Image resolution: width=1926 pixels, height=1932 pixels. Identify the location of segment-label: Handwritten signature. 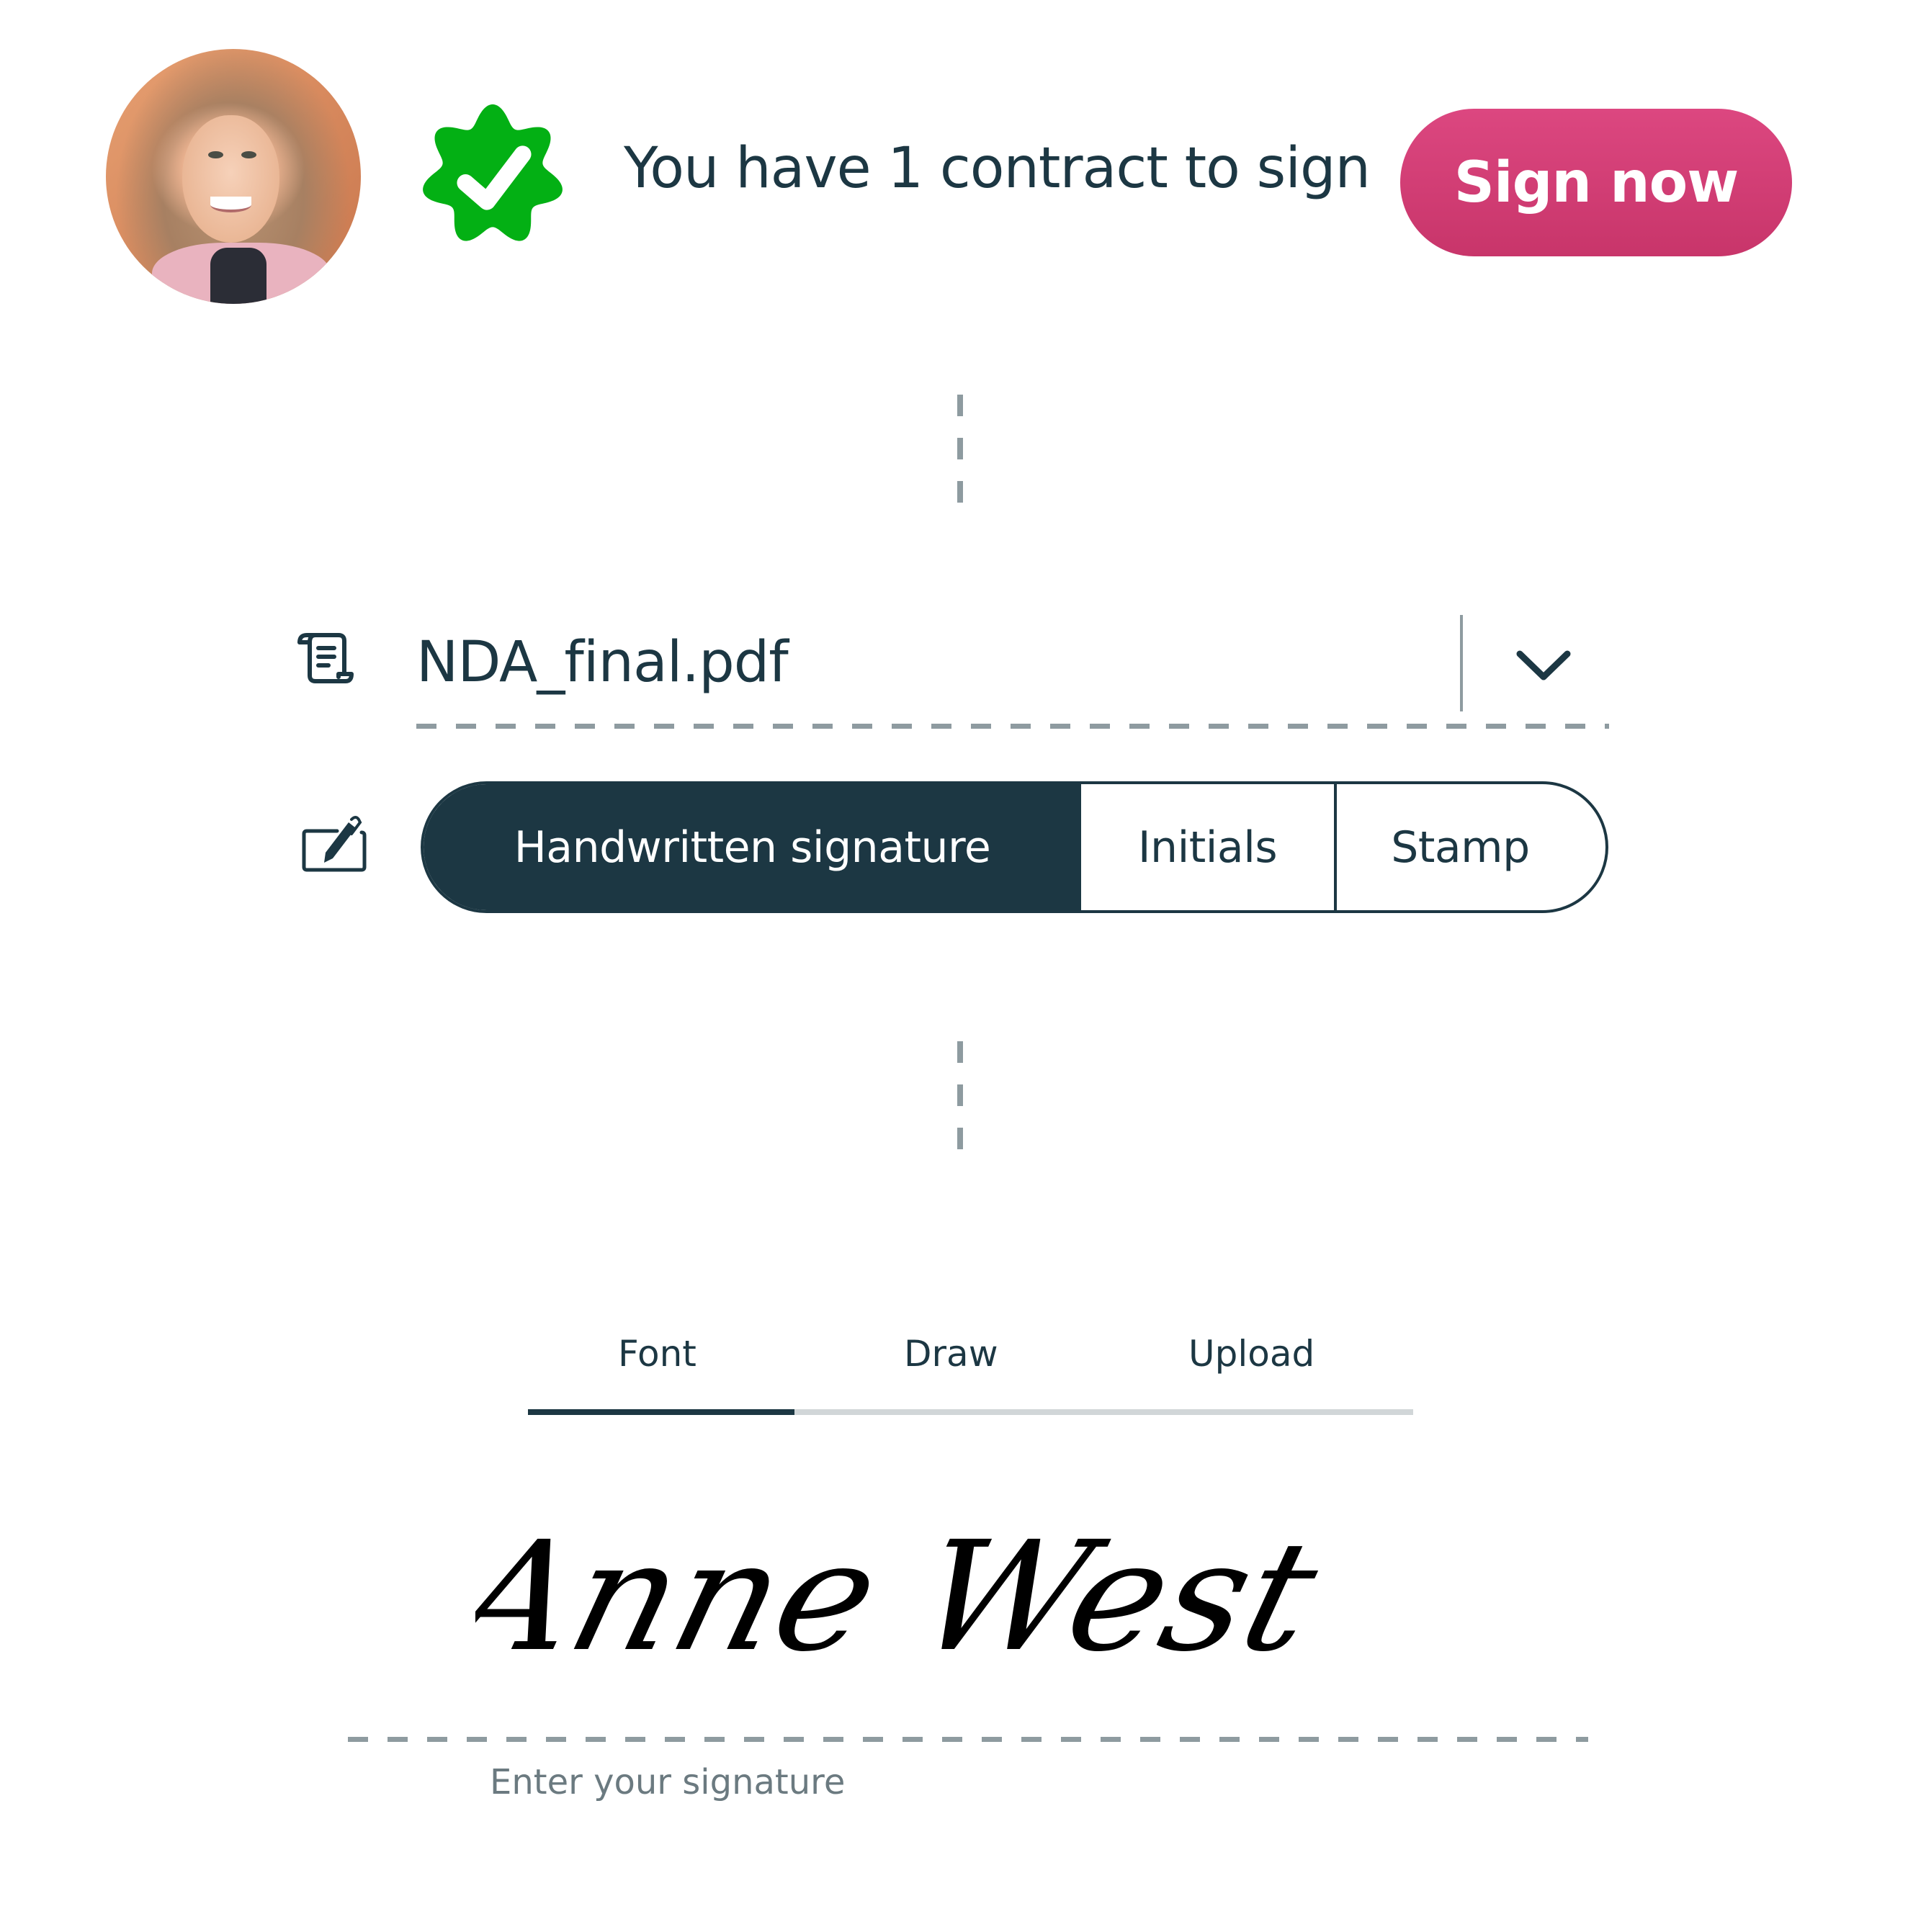
(752, 847).